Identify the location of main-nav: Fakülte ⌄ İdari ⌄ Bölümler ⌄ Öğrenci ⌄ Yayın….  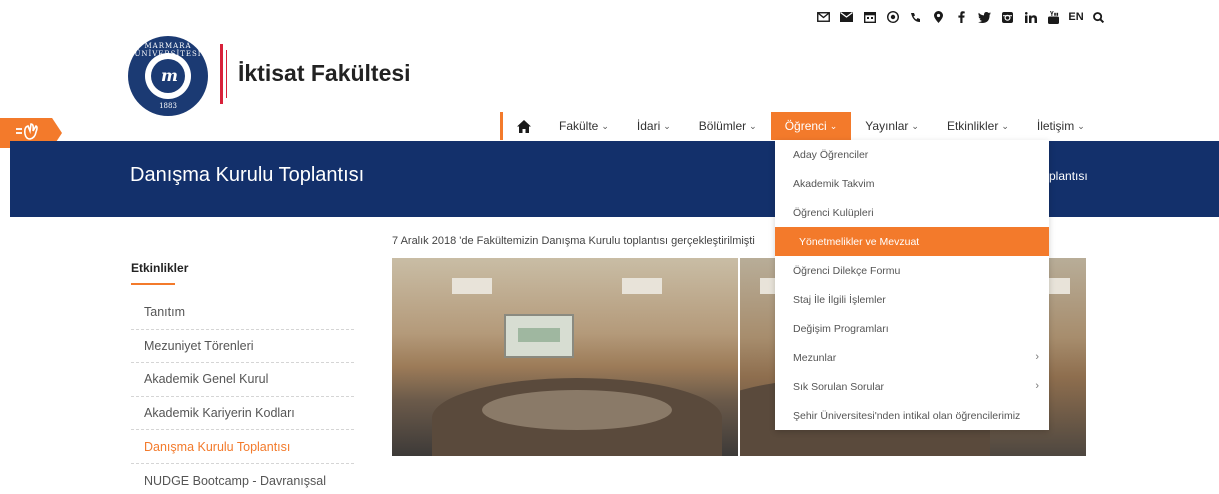
(799, 126).